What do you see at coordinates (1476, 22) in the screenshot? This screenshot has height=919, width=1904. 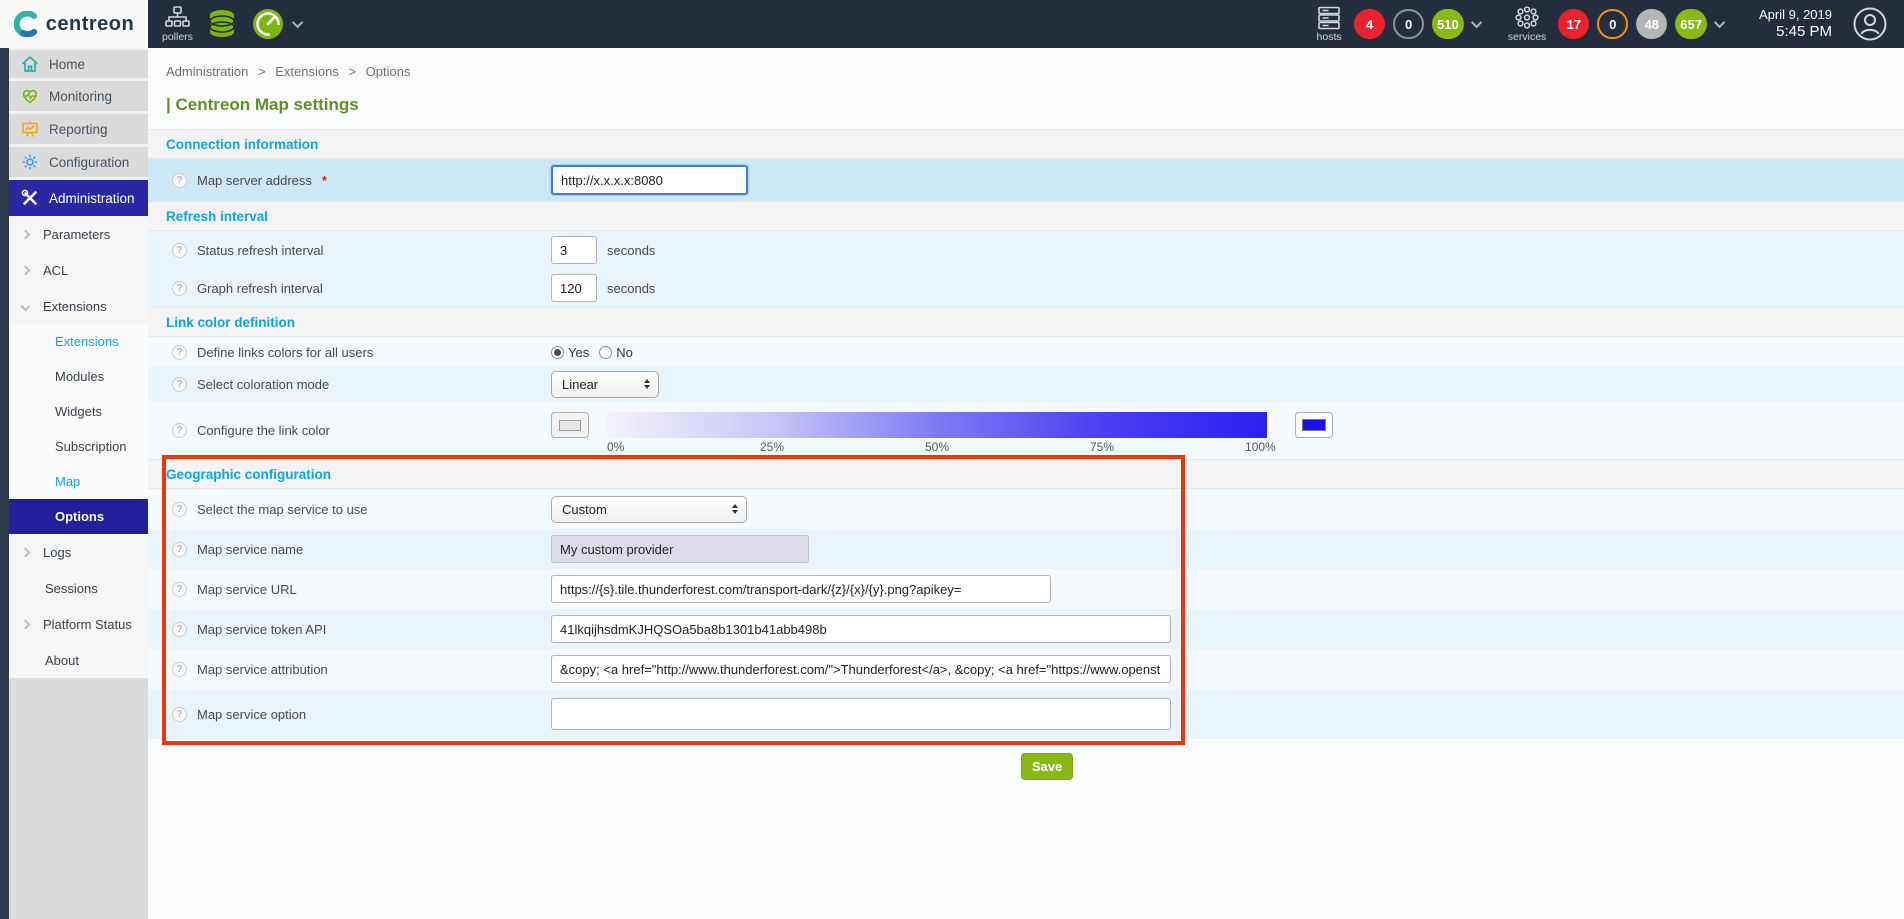 I see `hosts-chevron-down-icon` at bounding box center [1476, 22].